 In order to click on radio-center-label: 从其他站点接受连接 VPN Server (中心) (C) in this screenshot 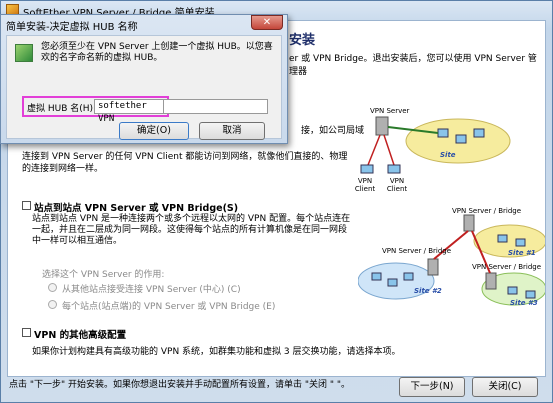, I will do `click(151, 288)`.